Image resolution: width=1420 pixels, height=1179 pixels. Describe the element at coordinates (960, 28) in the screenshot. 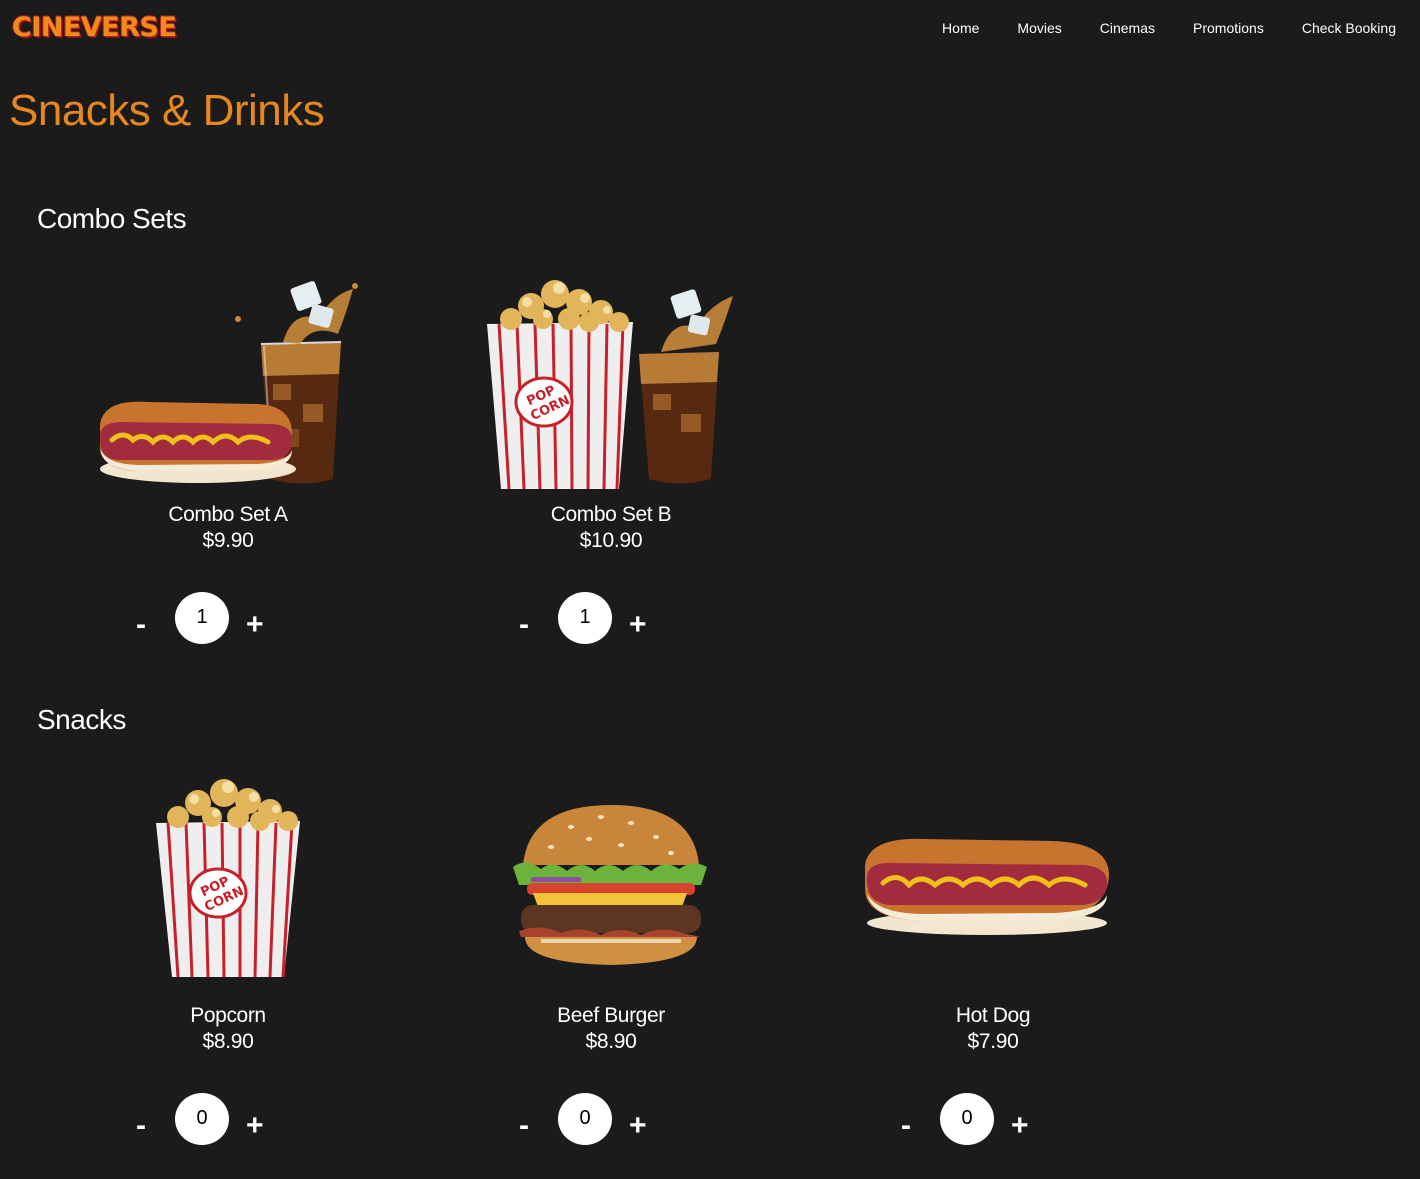

I see `nav-home: Home` at that location.